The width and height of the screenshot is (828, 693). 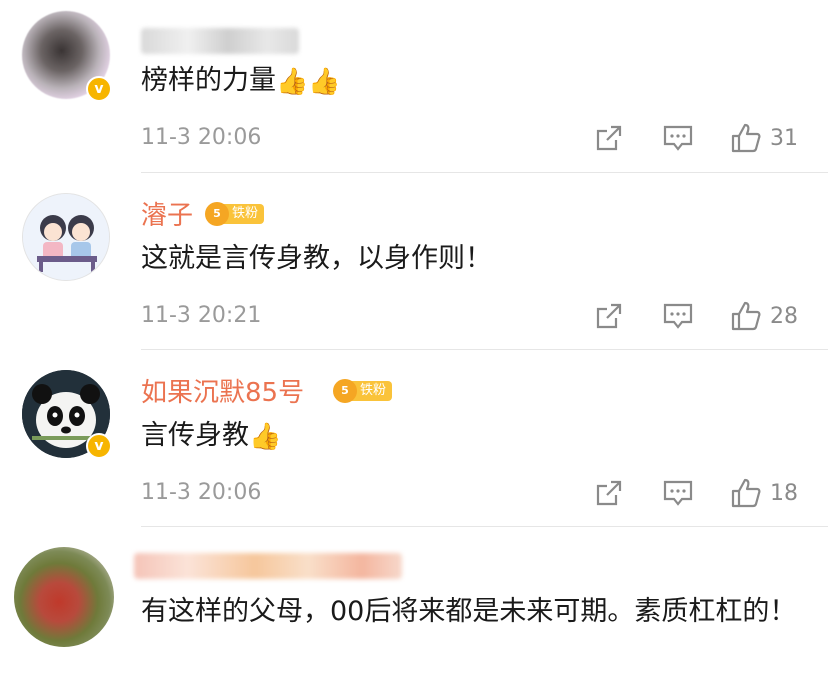 I want to click on like-count: 28, so click(x=784, y=316).